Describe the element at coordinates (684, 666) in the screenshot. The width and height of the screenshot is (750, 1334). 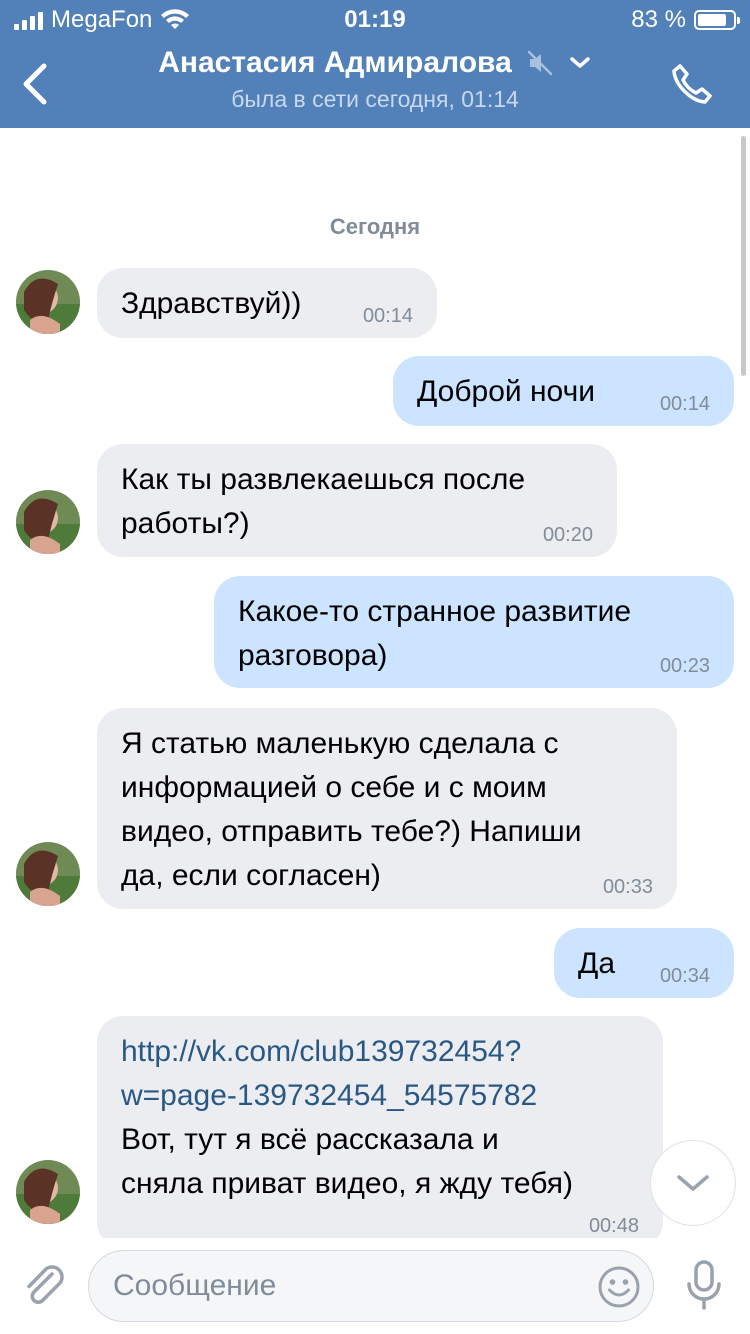
I see `message-time: 00:23` at that location.